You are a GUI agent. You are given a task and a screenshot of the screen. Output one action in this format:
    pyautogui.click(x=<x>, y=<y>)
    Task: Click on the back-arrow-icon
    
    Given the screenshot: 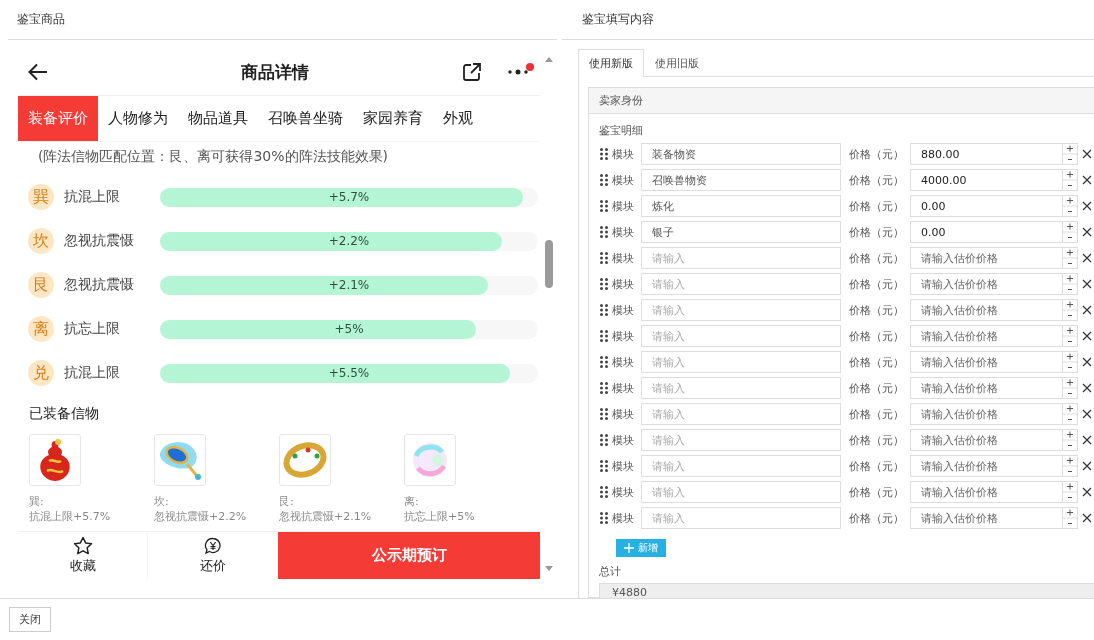 What is the action you would take?
    pyautogui.click(x=38, y=72)
    